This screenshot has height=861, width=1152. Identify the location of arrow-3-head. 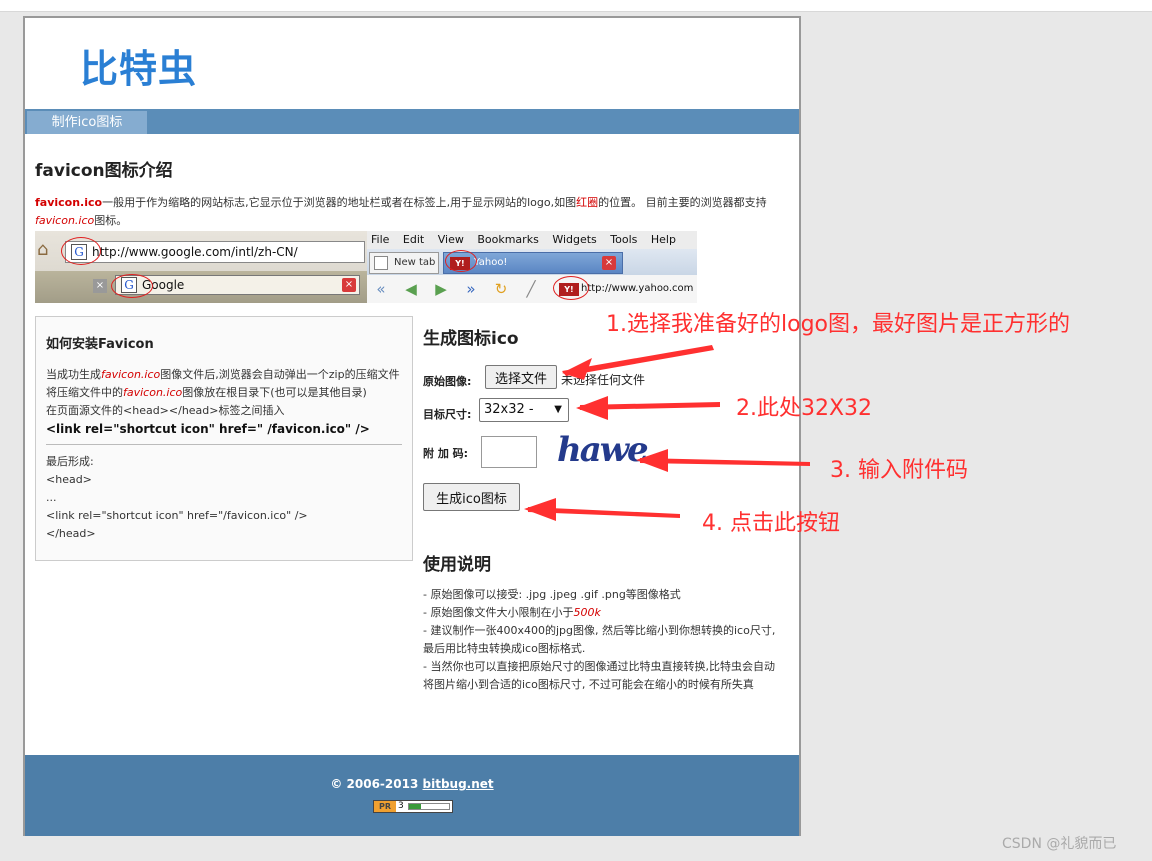
(652, 460).